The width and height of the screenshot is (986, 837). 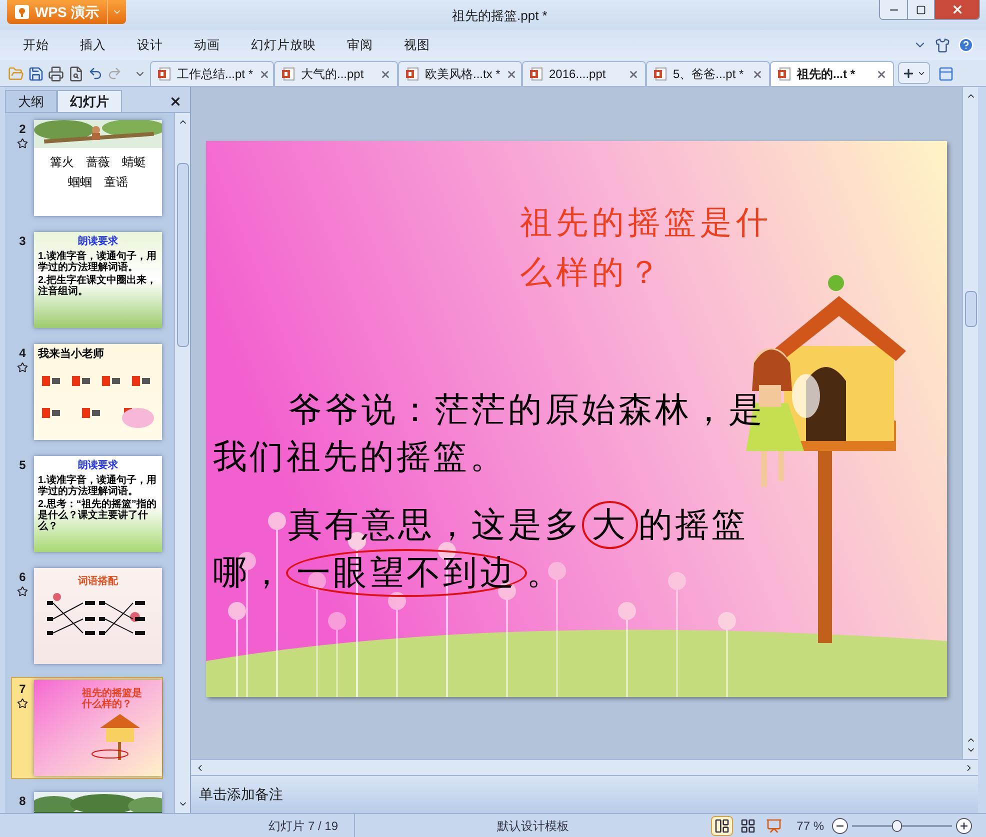 What do you see at coordinates (87, 616) in the screenshot?
I see `slide-item: 6 词语搭配` at bounding box center [87, 616].